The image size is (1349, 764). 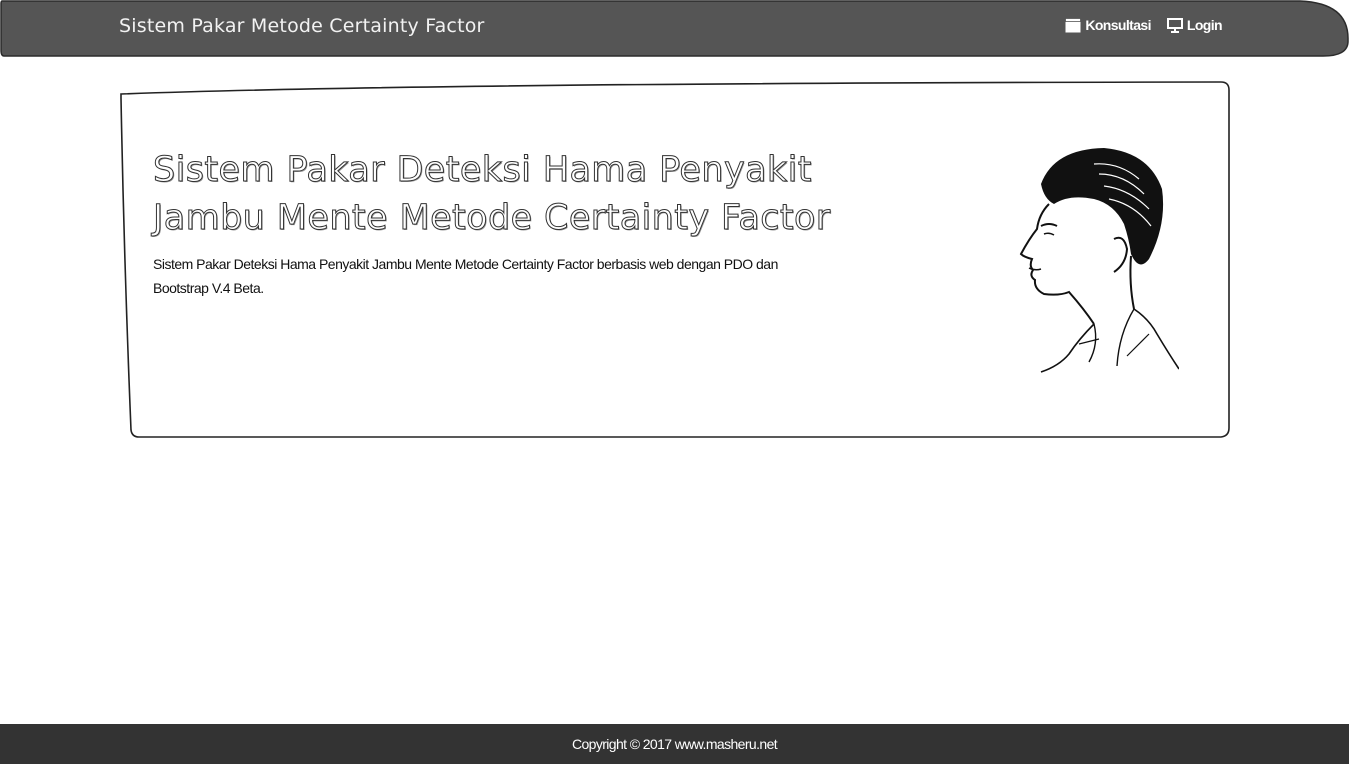 I want to click on nav-login: Login, so click(x=1194, y=25).